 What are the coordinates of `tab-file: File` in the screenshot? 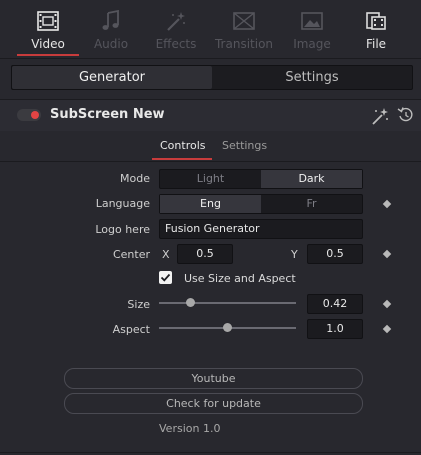 It's located at (376, 28).